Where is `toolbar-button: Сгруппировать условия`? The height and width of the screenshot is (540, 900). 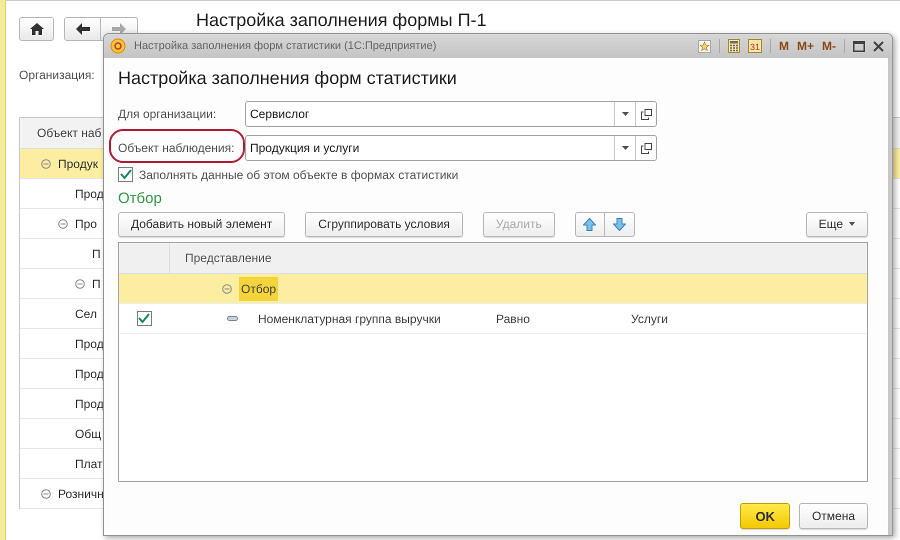
toolbar-button: Сгруппировать условия is located at coordinates (384, 224).